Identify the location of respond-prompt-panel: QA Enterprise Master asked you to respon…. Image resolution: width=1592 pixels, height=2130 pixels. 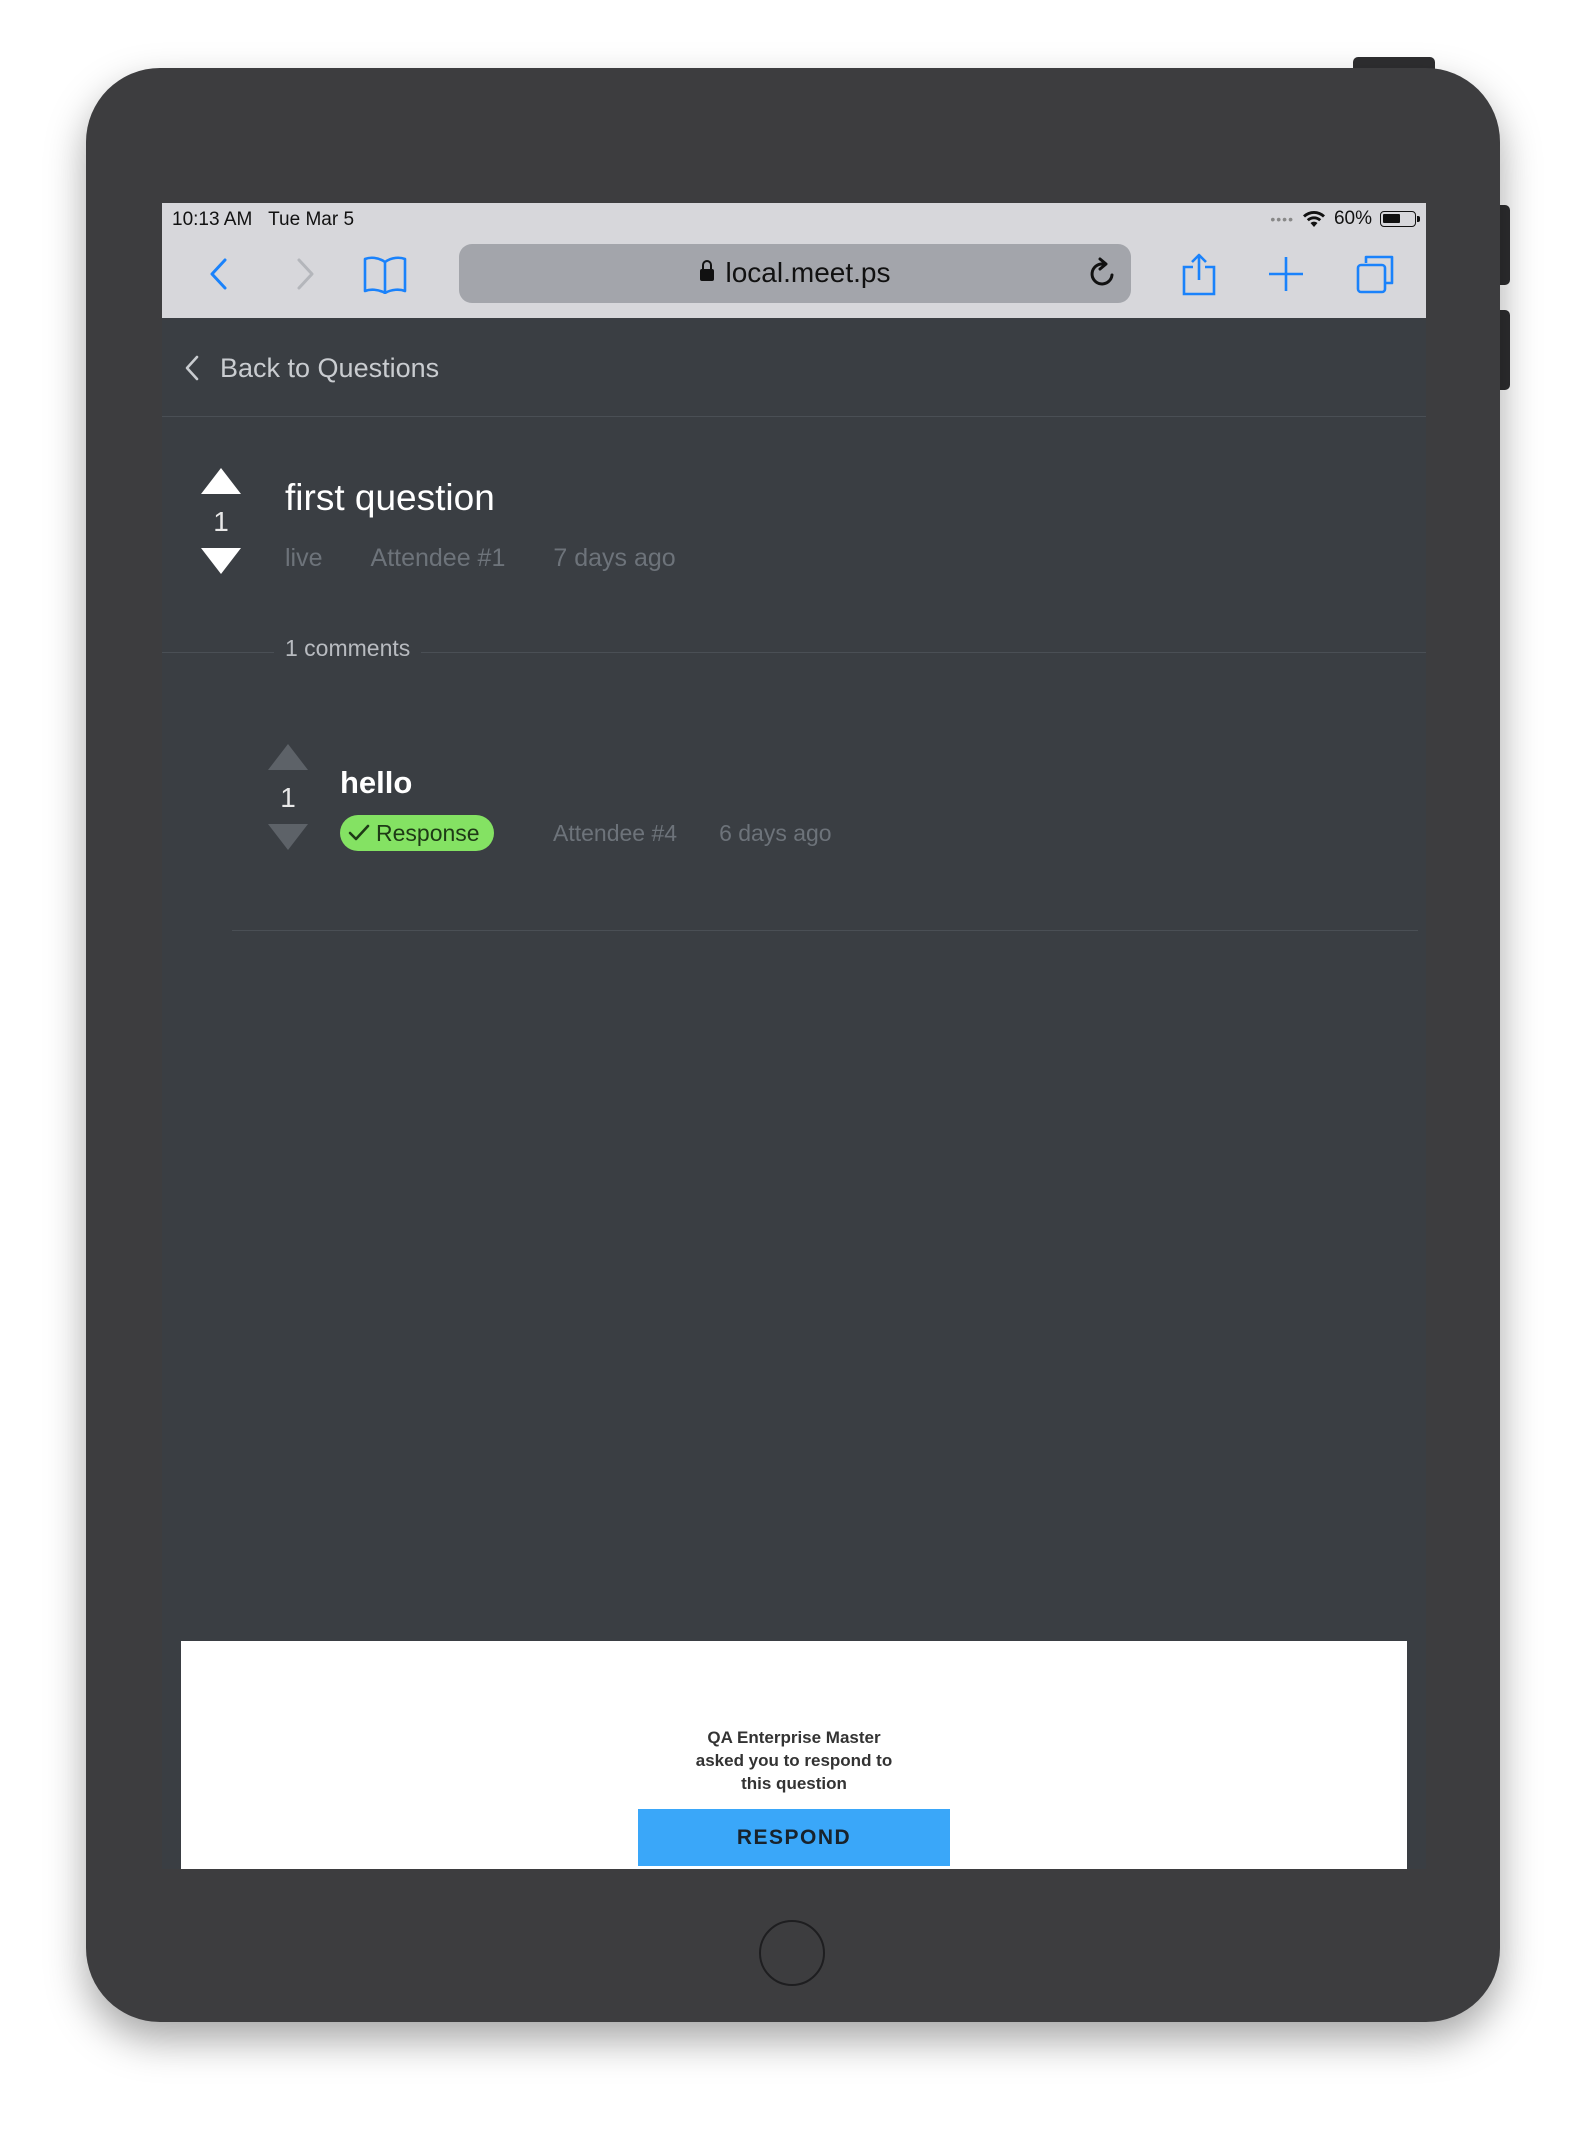
(794, 1755).